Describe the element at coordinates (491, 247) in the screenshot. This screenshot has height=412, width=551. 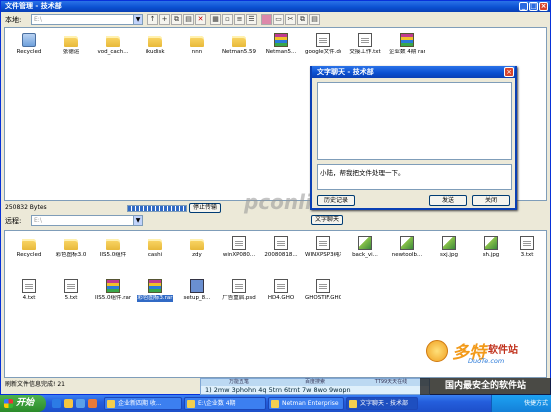
I see `file-item: sh.jpg` at that location.